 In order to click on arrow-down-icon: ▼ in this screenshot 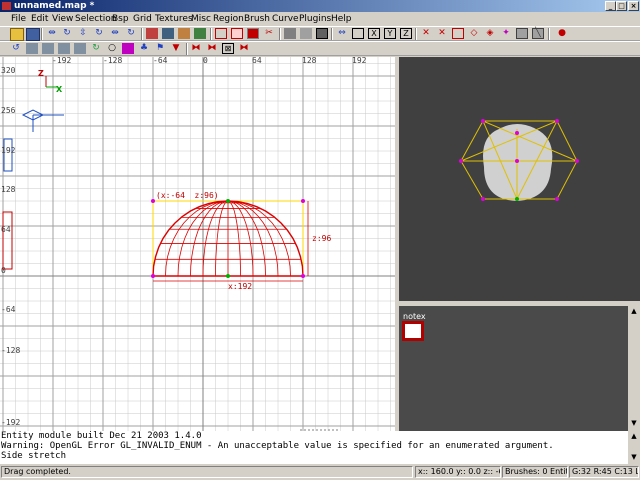, I will do `click(176, 48)`.